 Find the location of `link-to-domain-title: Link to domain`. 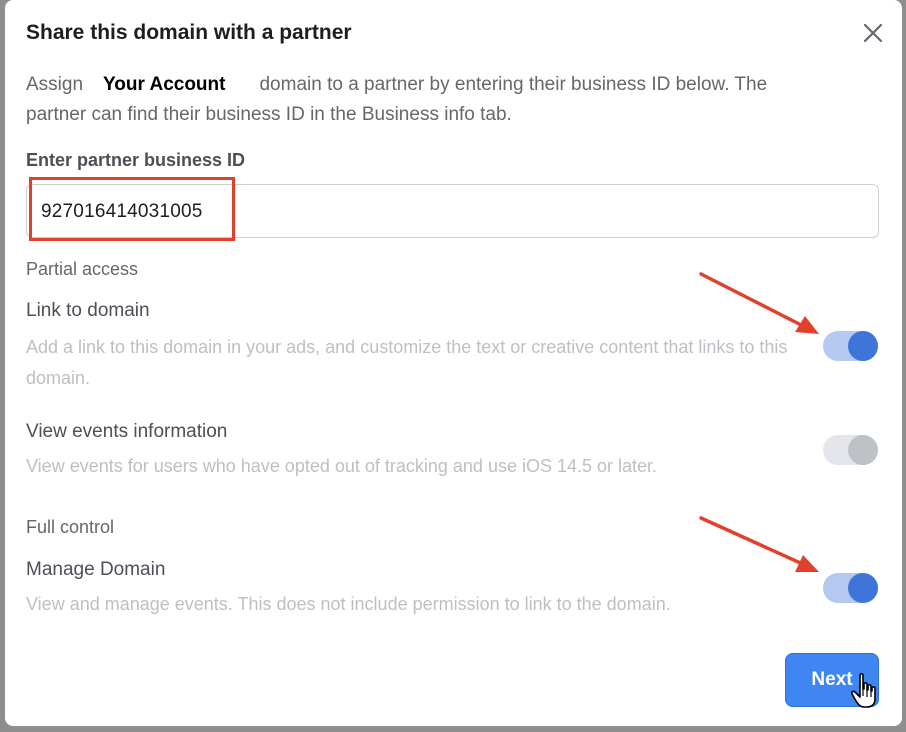

link-to-domain-title: Link to domain is located at coordinates (88, 310).